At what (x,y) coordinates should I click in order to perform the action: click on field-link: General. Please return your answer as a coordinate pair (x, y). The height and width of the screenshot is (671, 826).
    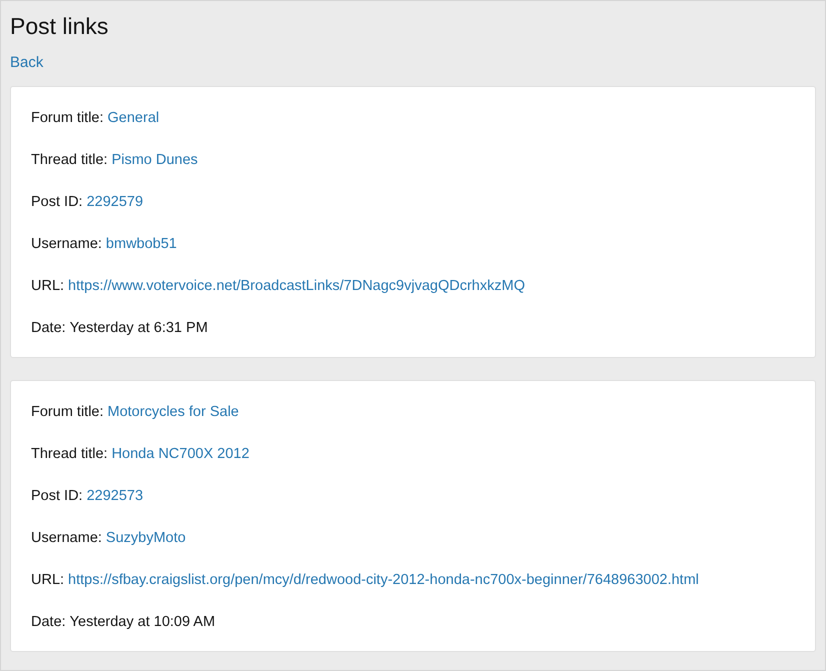
    Looking at the image, I should click on (134, 118).